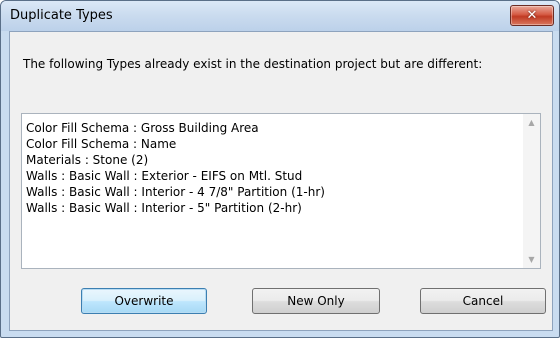 Image resolution: width=560 pixels, height=338 pixels. What do you see at coordinates (266, 144) in the screenshot?
I see `list-item: Color Fill Schema : Name` at bounding box center [266, 144].